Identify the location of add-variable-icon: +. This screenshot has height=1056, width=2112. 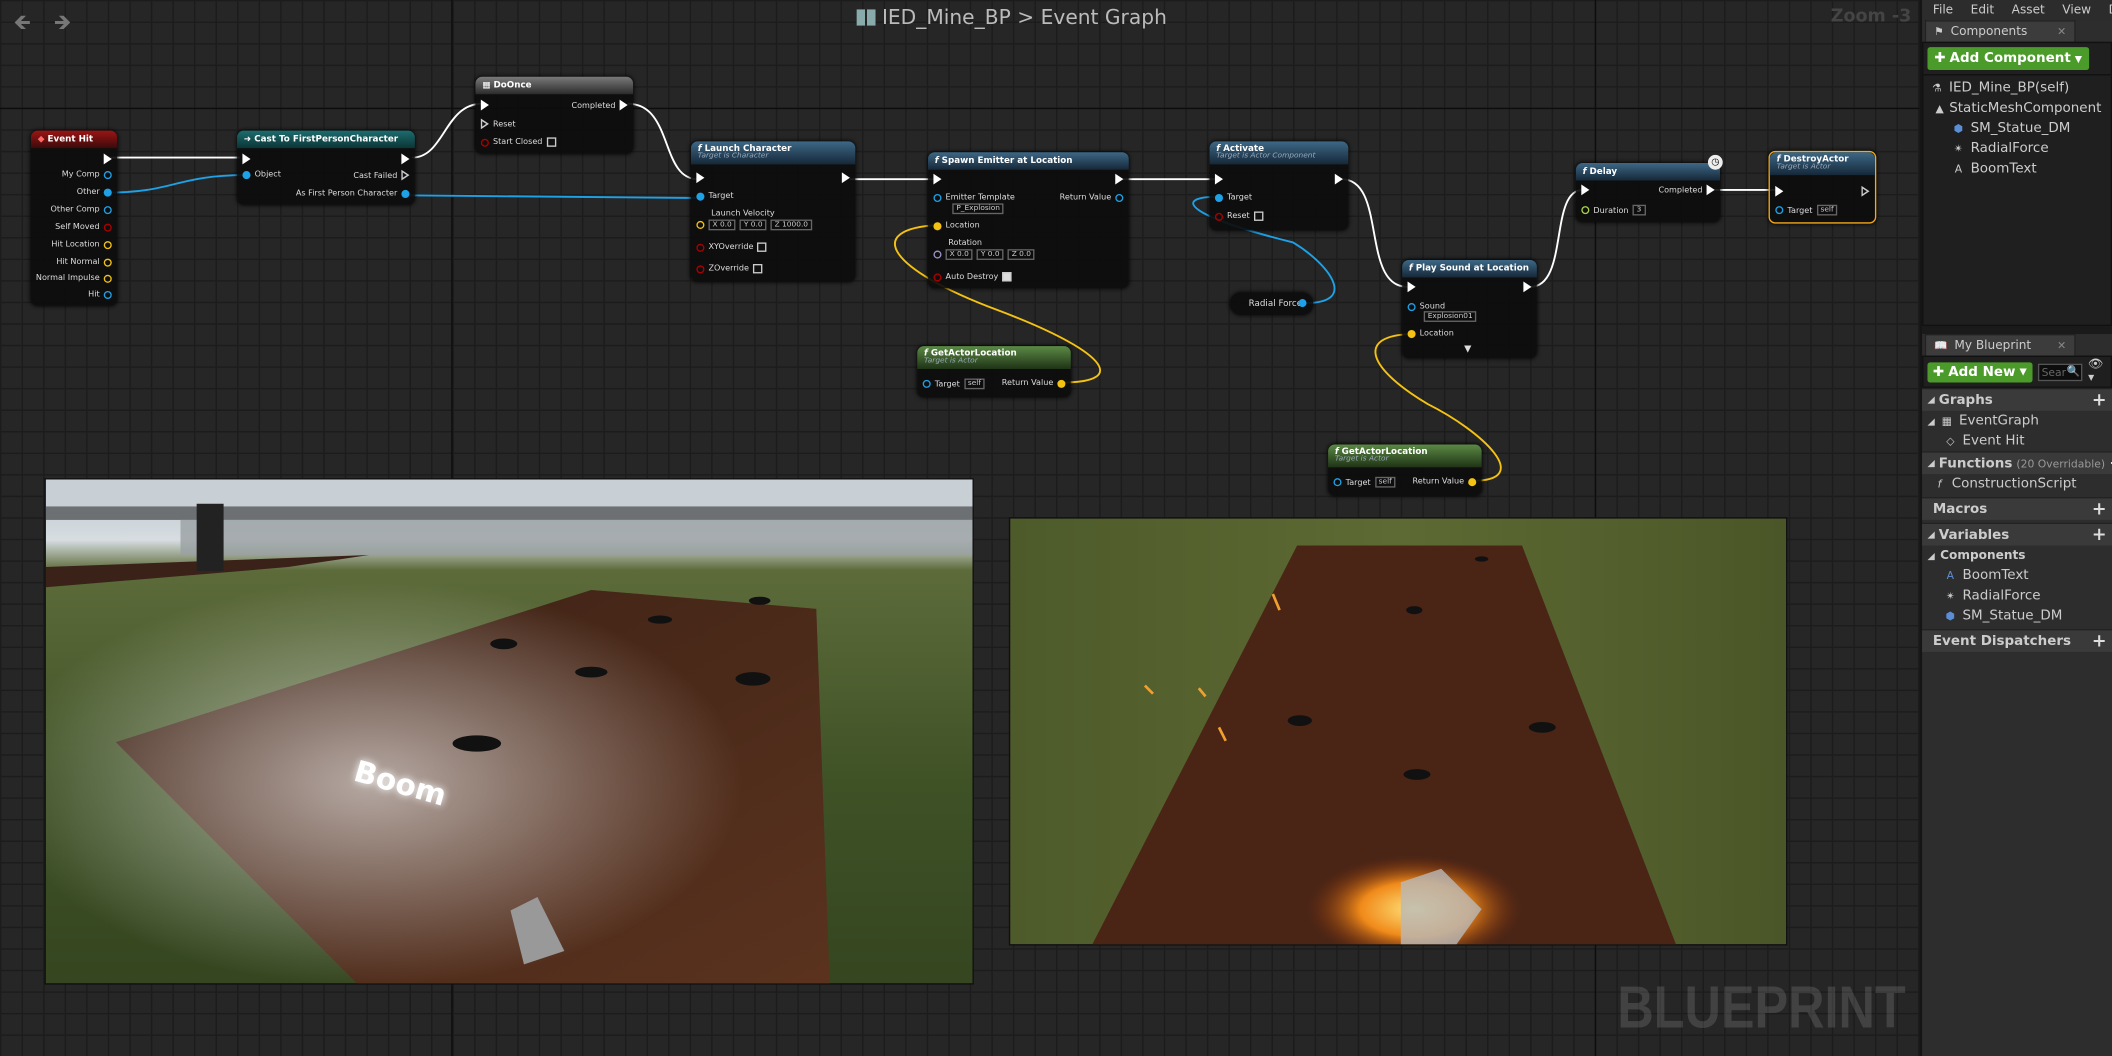
(2099, 535).